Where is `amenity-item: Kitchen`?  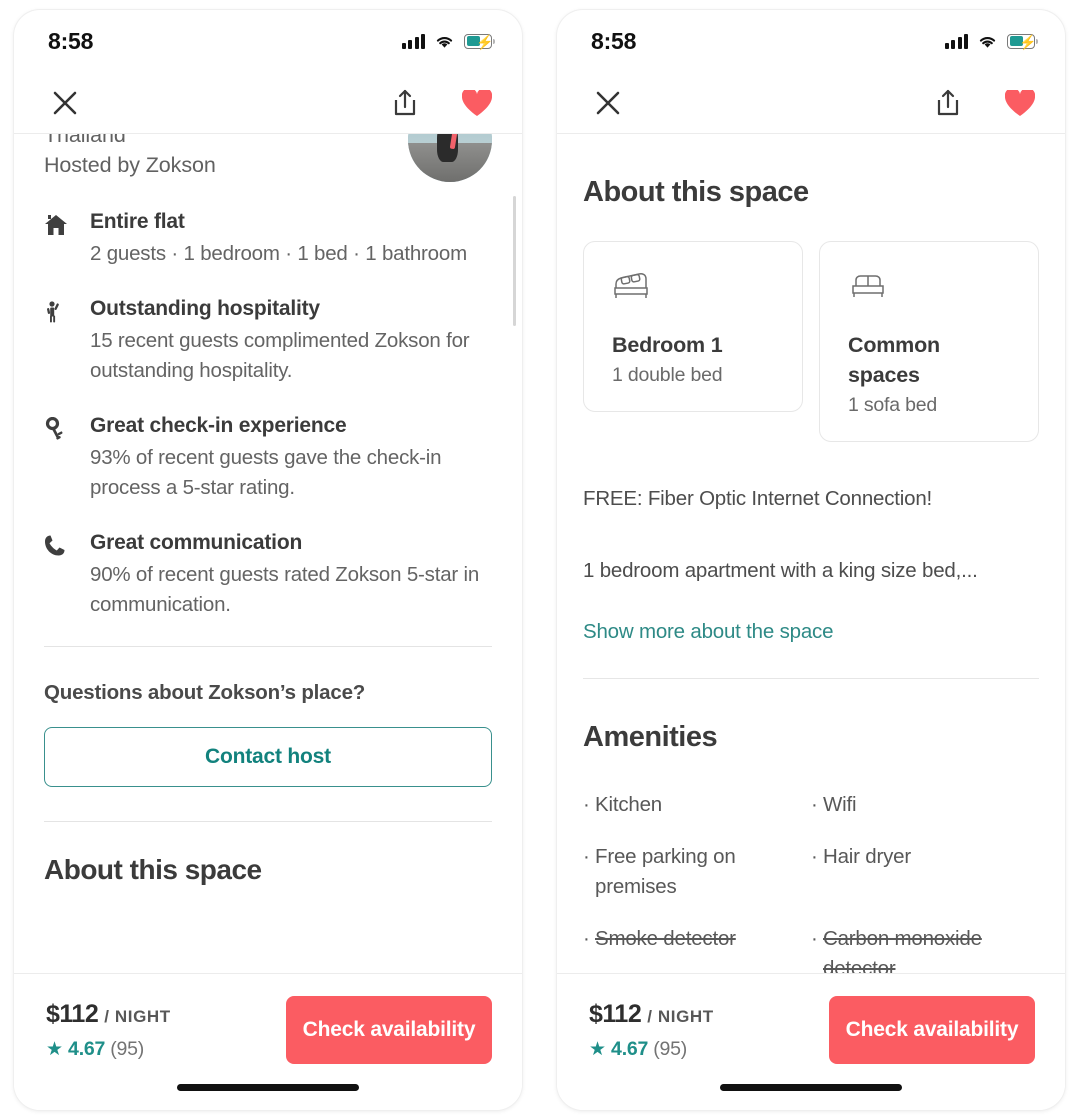 amenity-item: Kitchen is located at coordinates (696, 805).